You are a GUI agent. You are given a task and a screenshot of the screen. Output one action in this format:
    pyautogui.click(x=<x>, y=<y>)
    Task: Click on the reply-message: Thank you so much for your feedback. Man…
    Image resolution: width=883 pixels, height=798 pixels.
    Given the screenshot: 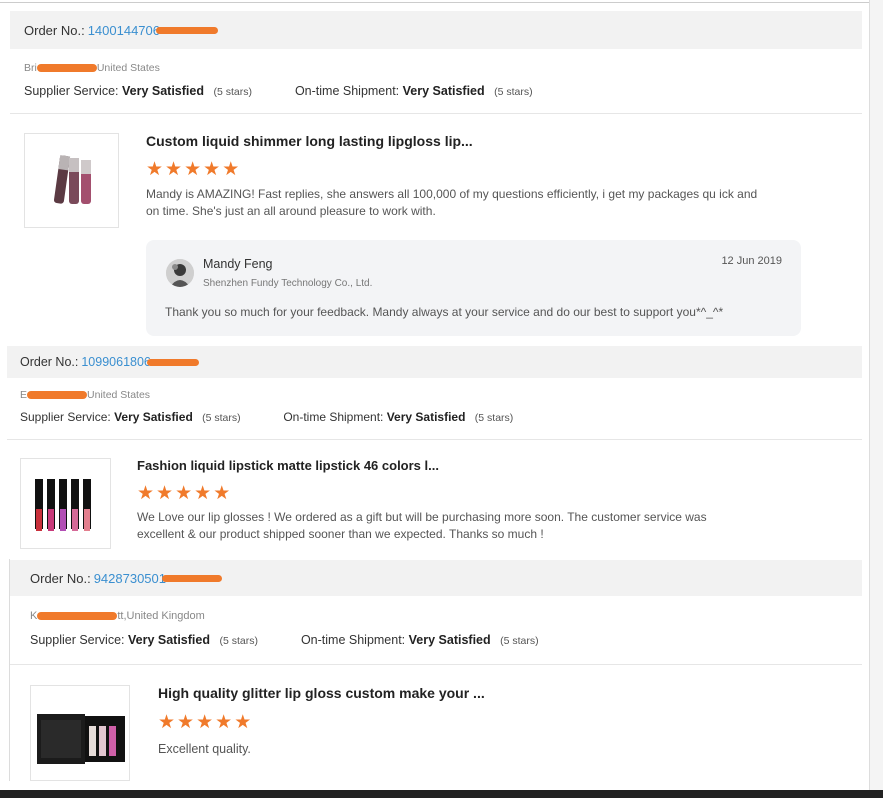 What is the action you would take?
    pyautogui.click(x=444, y=312)
    